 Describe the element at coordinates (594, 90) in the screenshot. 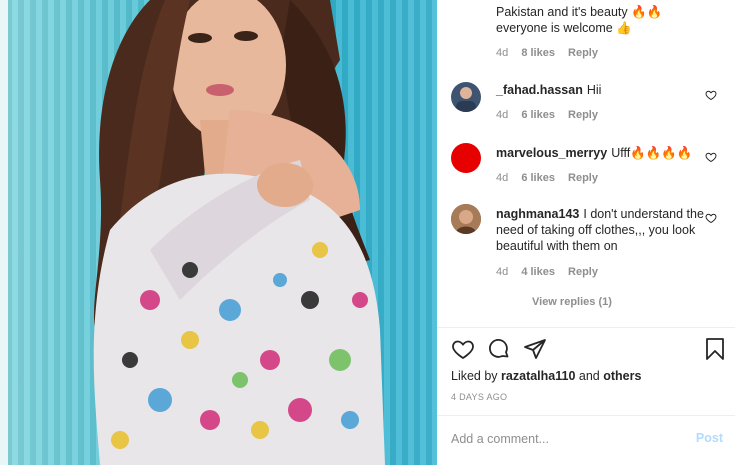

I see `comment-body: Hii` at that location.